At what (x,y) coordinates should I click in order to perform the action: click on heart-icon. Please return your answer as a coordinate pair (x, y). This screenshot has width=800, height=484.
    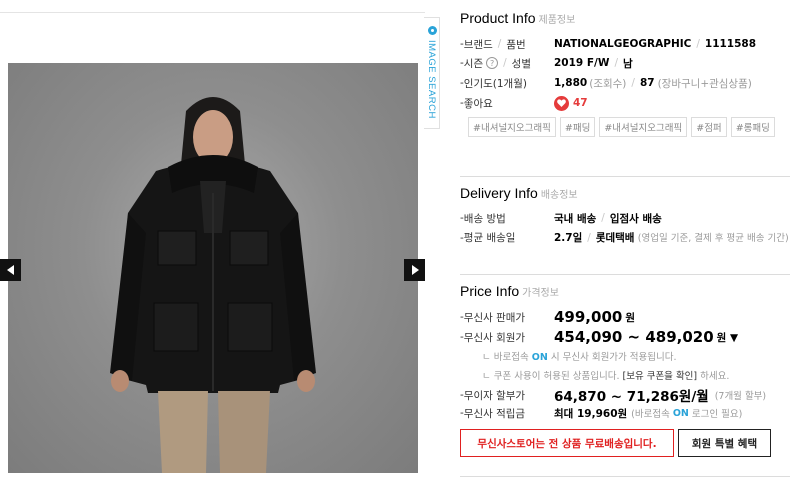
    Looking at the image, I should click on (561, 103).